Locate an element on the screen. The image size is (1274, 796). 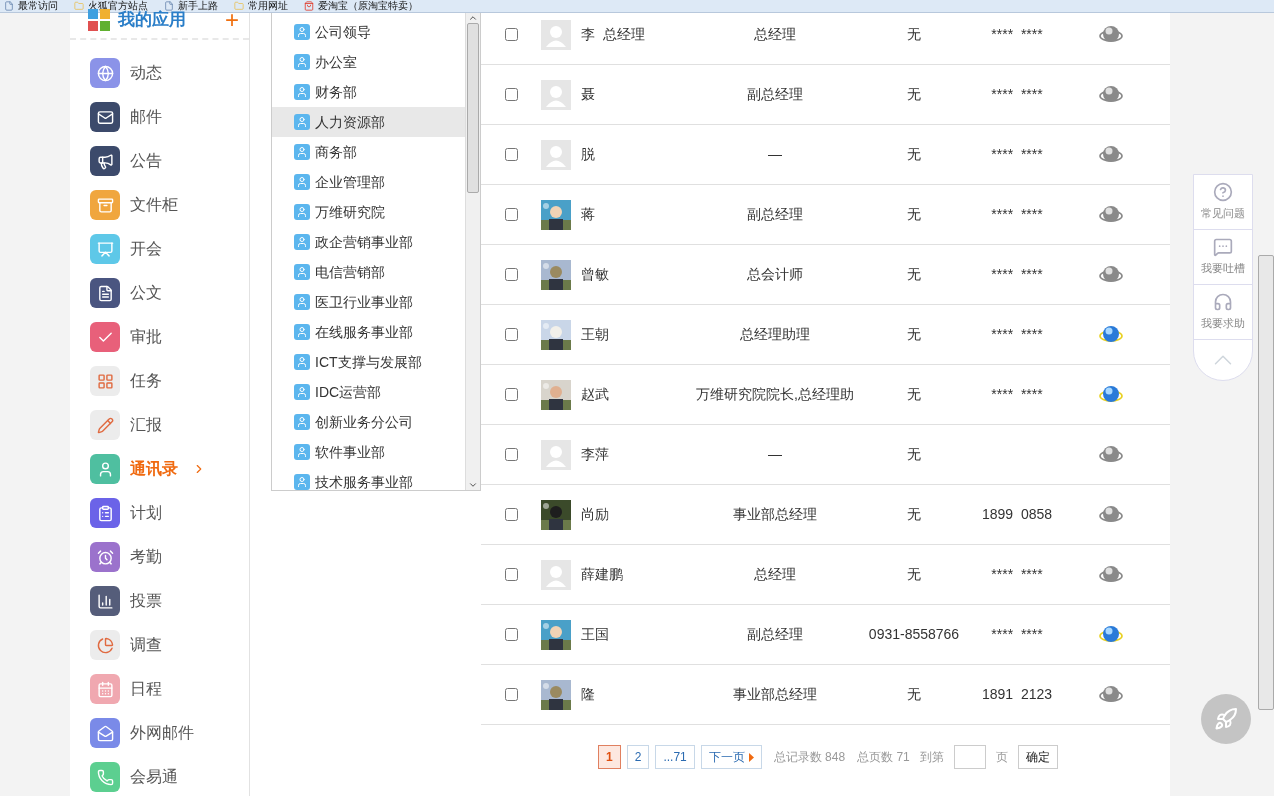
department-item: 电信营销部 is located at coordinates (368, 272).